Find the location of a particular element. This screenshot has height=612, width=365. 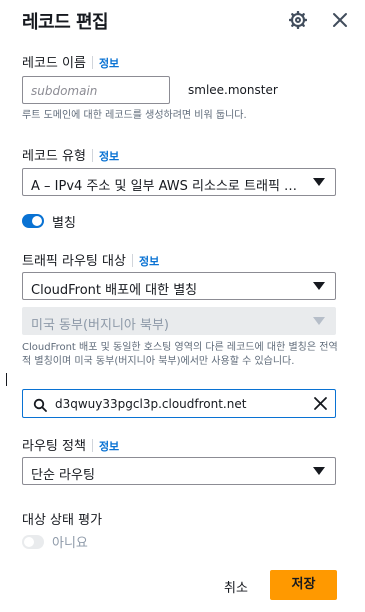

routing-policy-value: 단순 라우팅 is located at coordinates (63, 475).